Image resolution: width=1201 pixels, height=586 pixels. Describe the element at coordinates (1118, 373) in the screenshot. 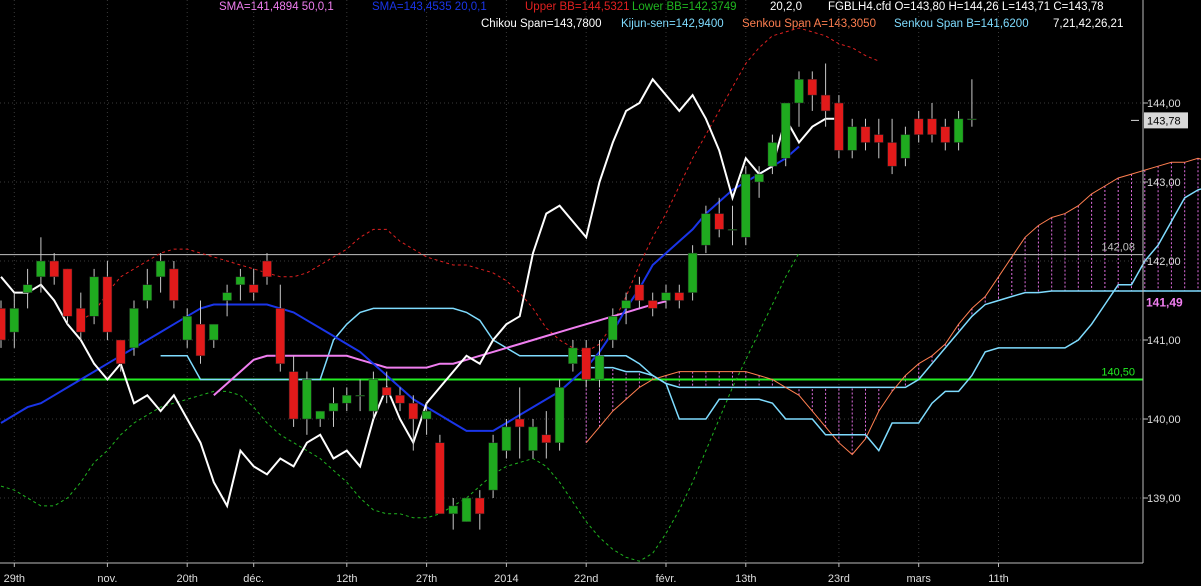

I see `level-label: 140,50` at that location.